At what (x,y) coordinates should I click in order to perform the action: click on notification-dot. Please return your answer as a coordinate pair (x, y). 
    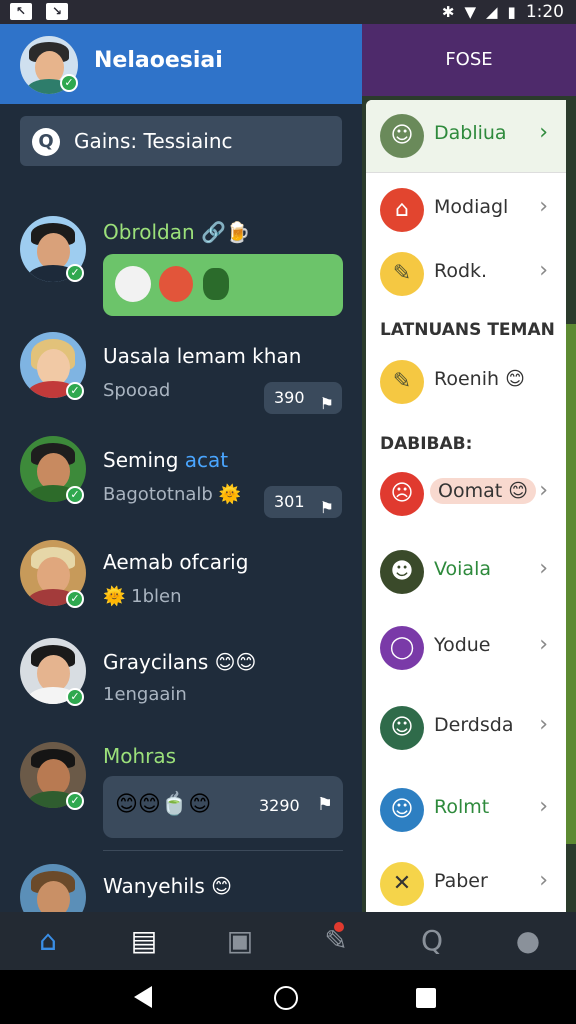
    Looking at the image, I should click on (339, 927).